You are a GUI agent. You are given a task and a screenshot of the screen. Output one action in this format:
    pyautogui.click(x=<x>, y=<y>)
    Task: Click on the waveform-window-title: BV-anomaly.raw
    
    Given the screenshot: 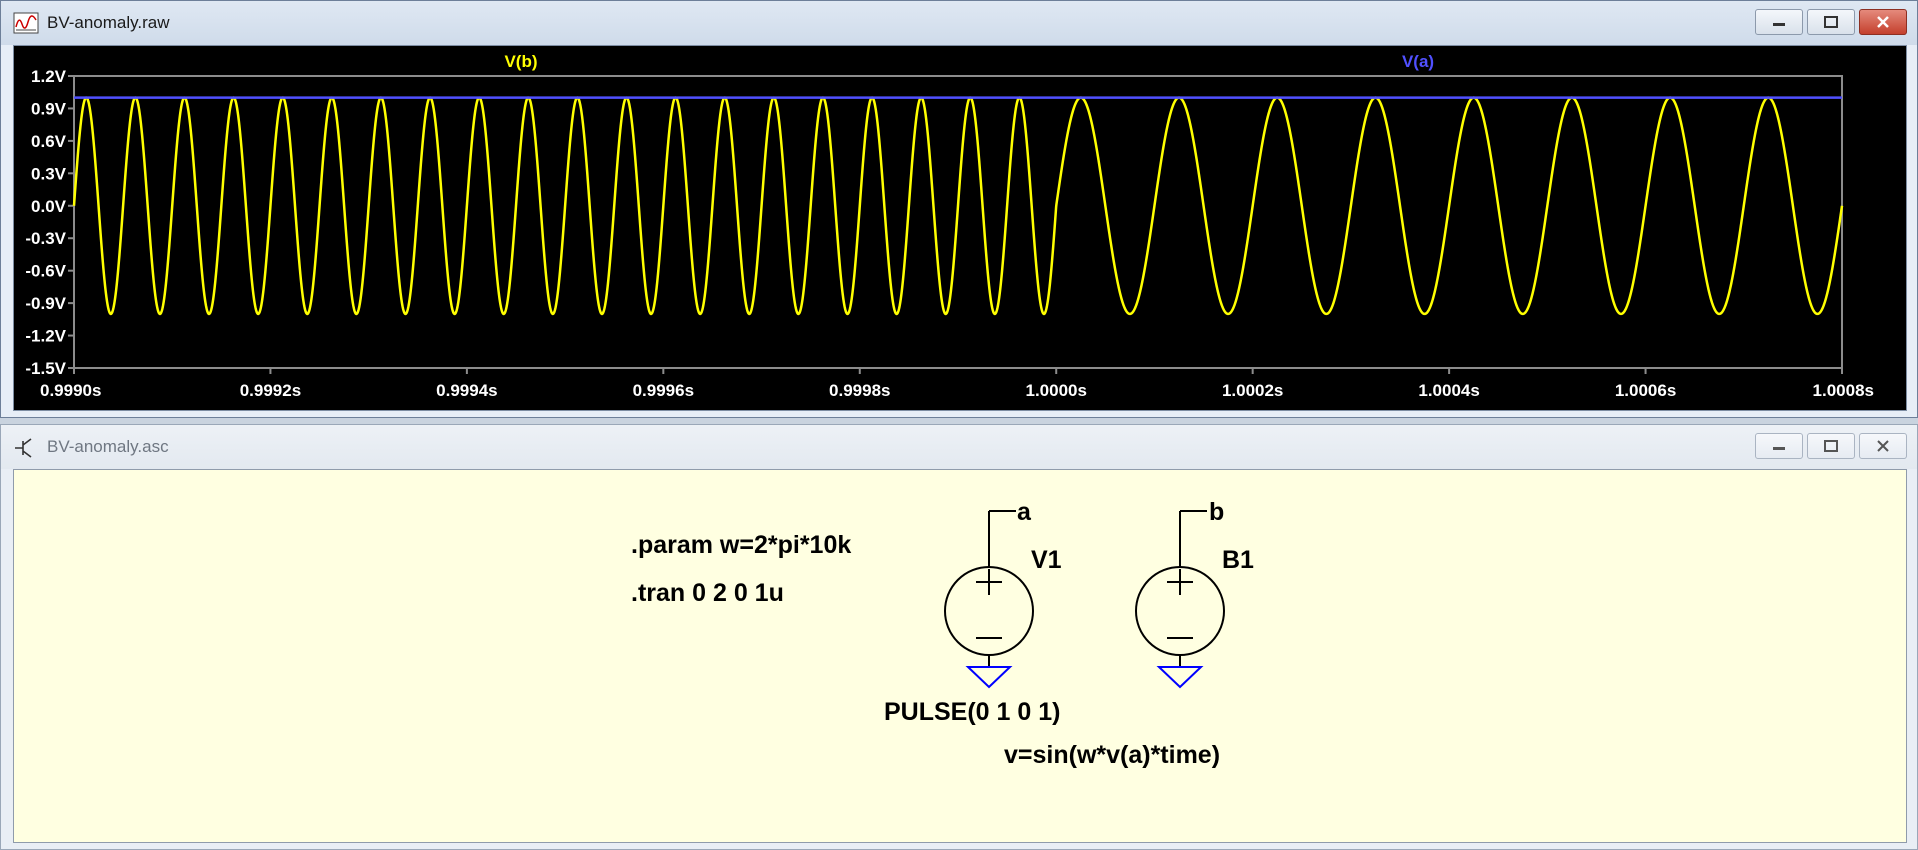 What is the action you would take?
    pyautogui.click(x=108, y=22)
    